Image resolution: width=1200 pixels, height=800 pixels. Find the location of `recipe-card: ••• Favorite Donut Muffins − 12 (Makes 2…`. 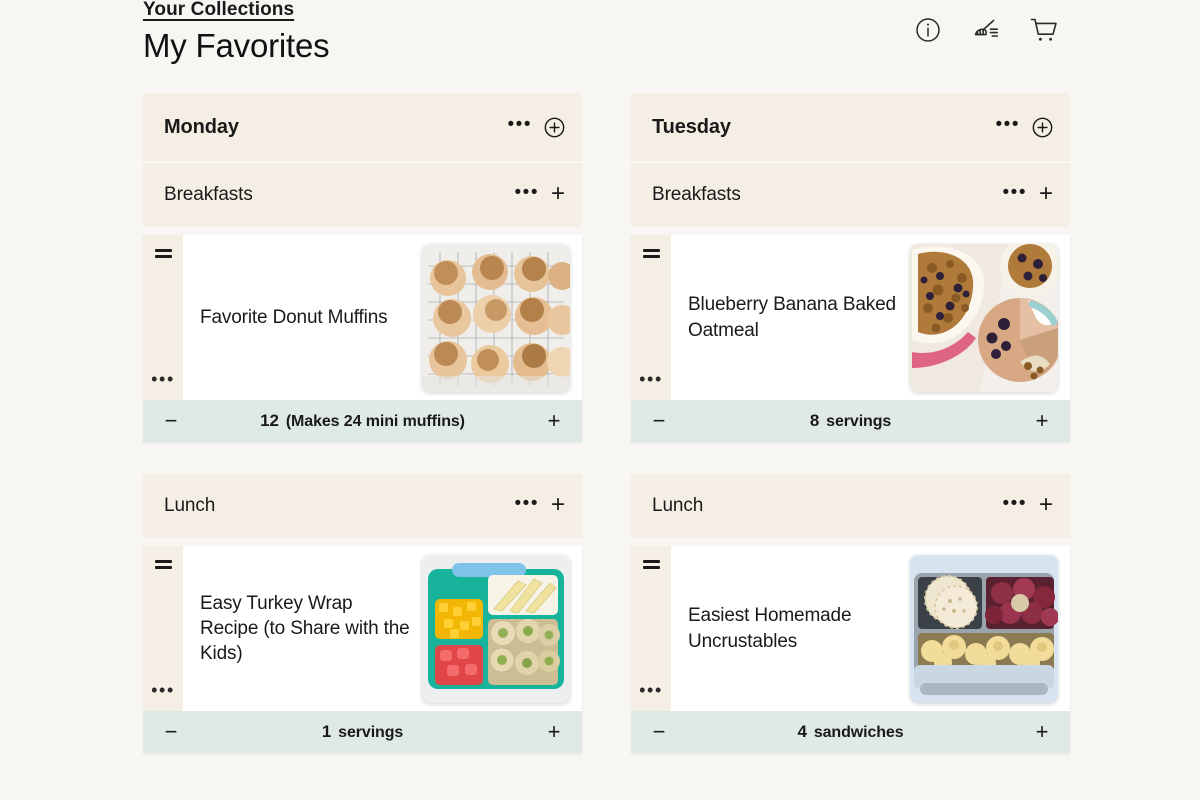

recipe-card: ••• Favorite Donut Muffins − 12 (Makes 2… is located at coordinates (362, 338).